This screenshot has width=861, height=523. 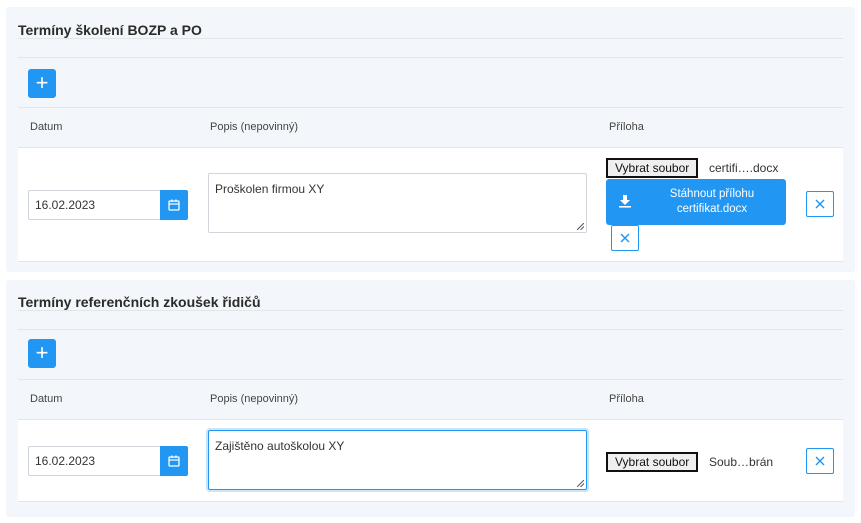 I want to click on download-attachment-button: Stáhnout přílohu certifikat.docx, so click(x=696, y=202).